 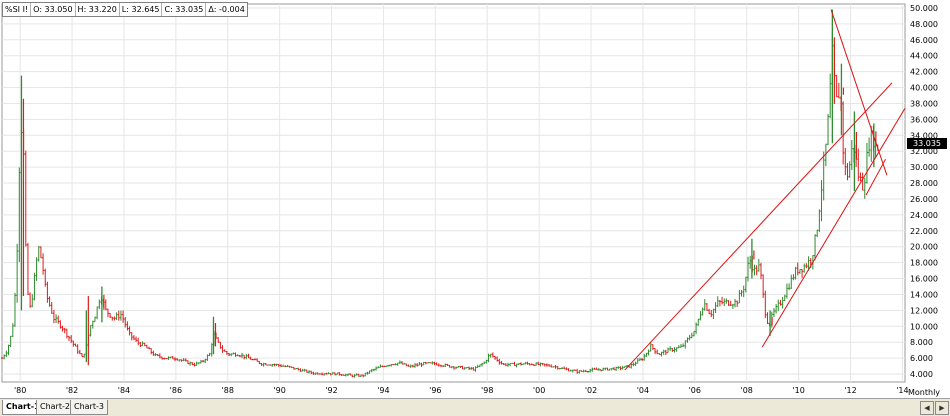 What do you see at coordinates (383, 390) in the screenshot?
I see `x-tick-label: '94` at bounding box center [383, 390].